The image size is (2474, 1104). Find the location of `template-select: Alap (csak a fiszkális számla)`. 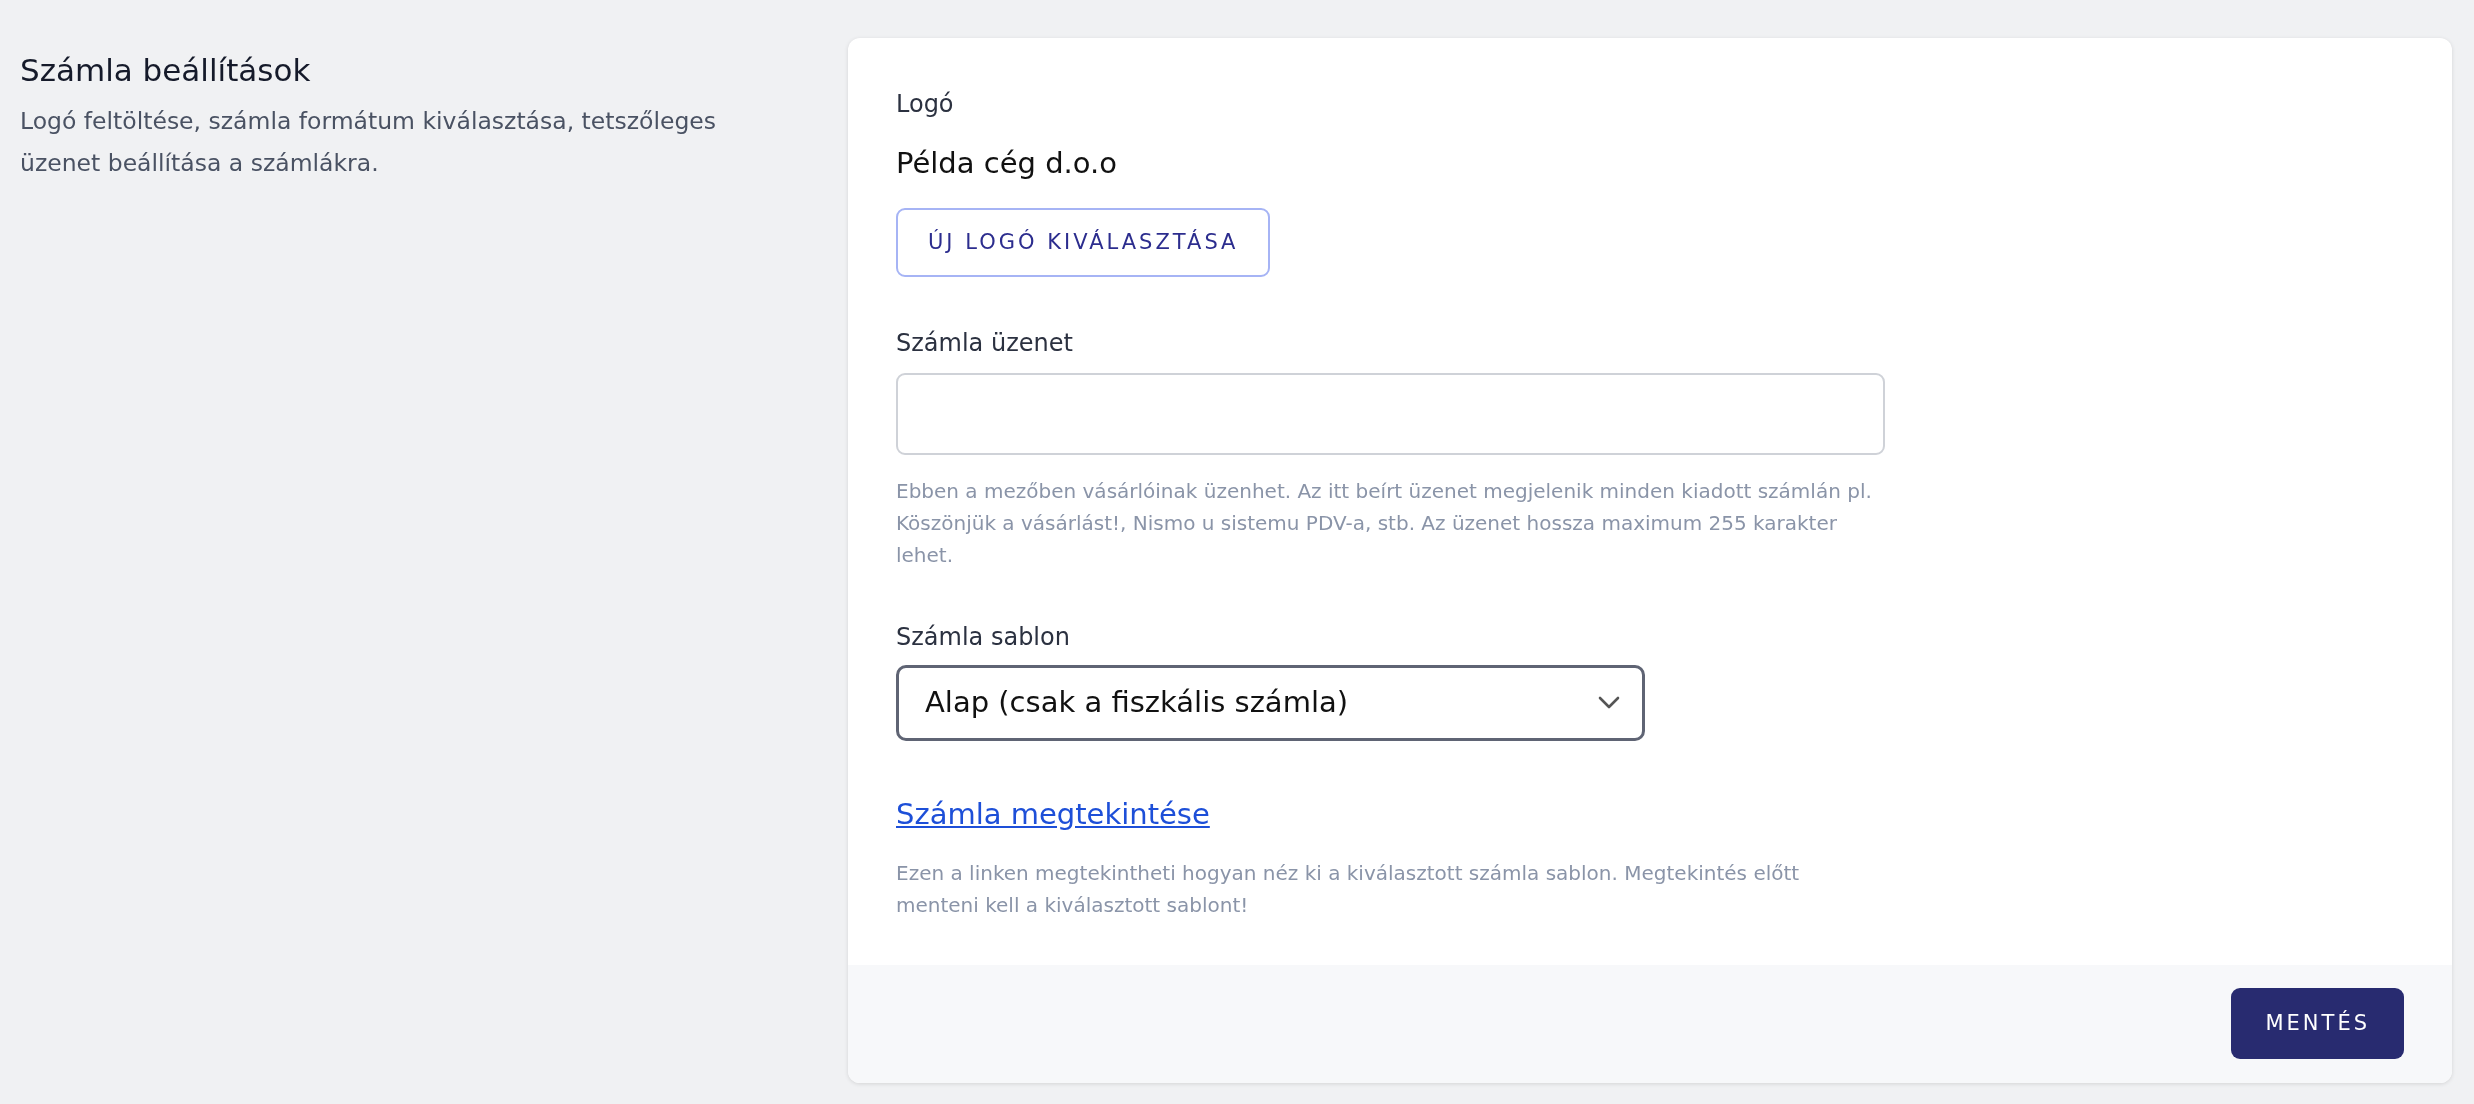

template-select: Alap (csak a fiszkális számla) is located at coordinates (1270, 703).